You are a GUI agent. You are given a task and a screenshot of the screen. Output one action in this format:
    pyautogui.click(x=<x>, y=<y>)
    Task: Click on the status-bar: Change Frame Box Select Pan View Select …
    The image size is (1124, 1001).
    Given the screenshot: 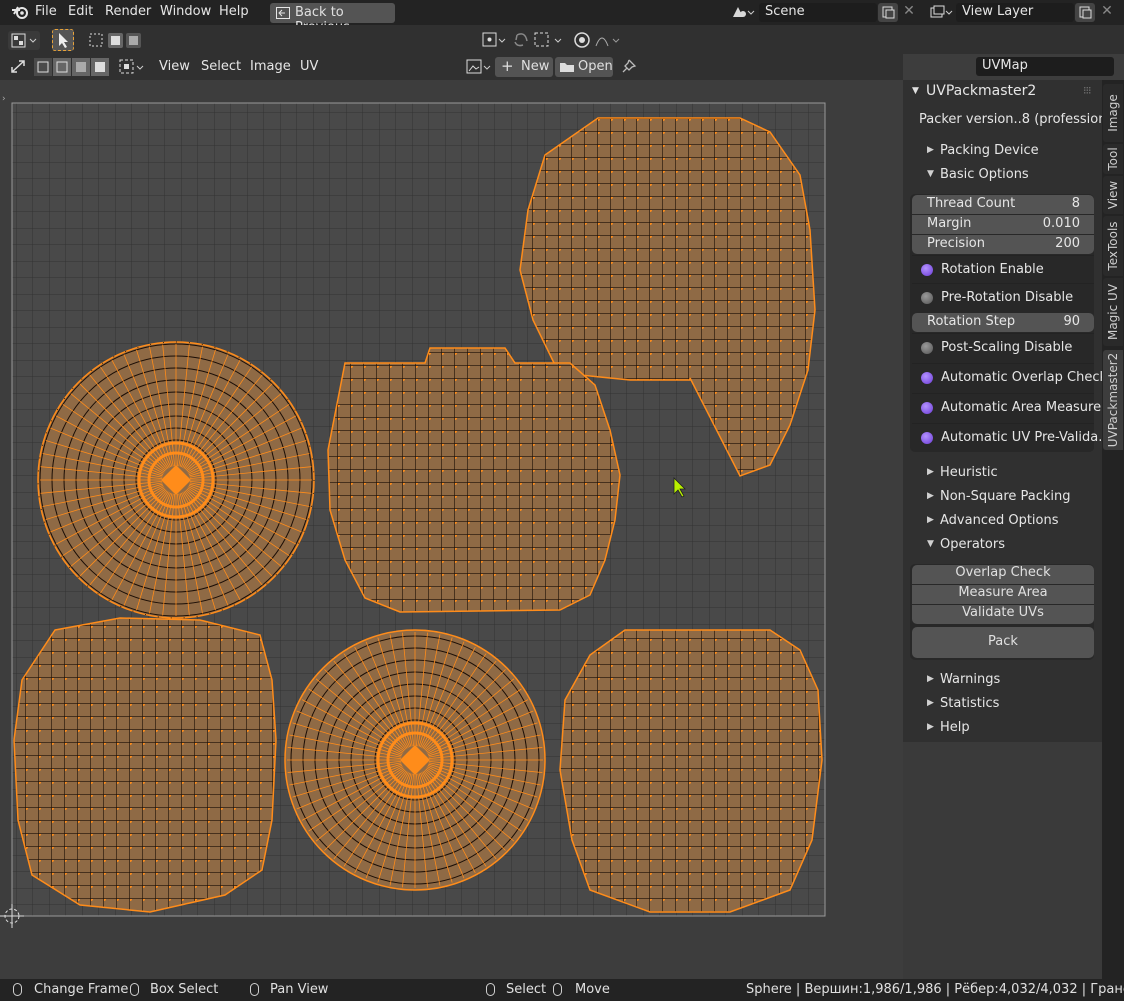 What is the action you would take?
    pyautogui.click(x=562, y=990)
    